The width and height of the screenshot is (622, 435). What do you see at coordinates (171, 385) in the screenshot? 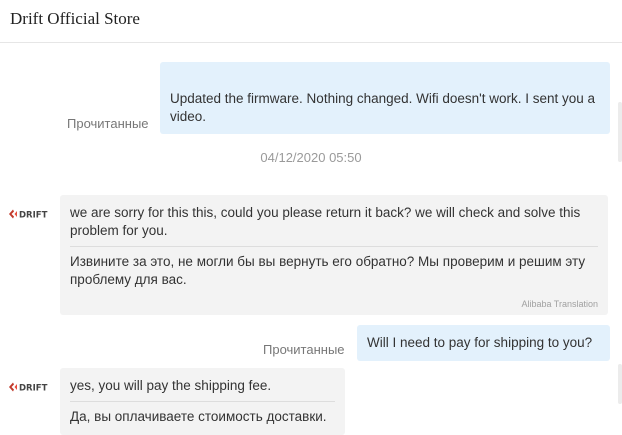
I see `message-text: yes, you will pay the shipping fee.` at bounding box center [171, 385].